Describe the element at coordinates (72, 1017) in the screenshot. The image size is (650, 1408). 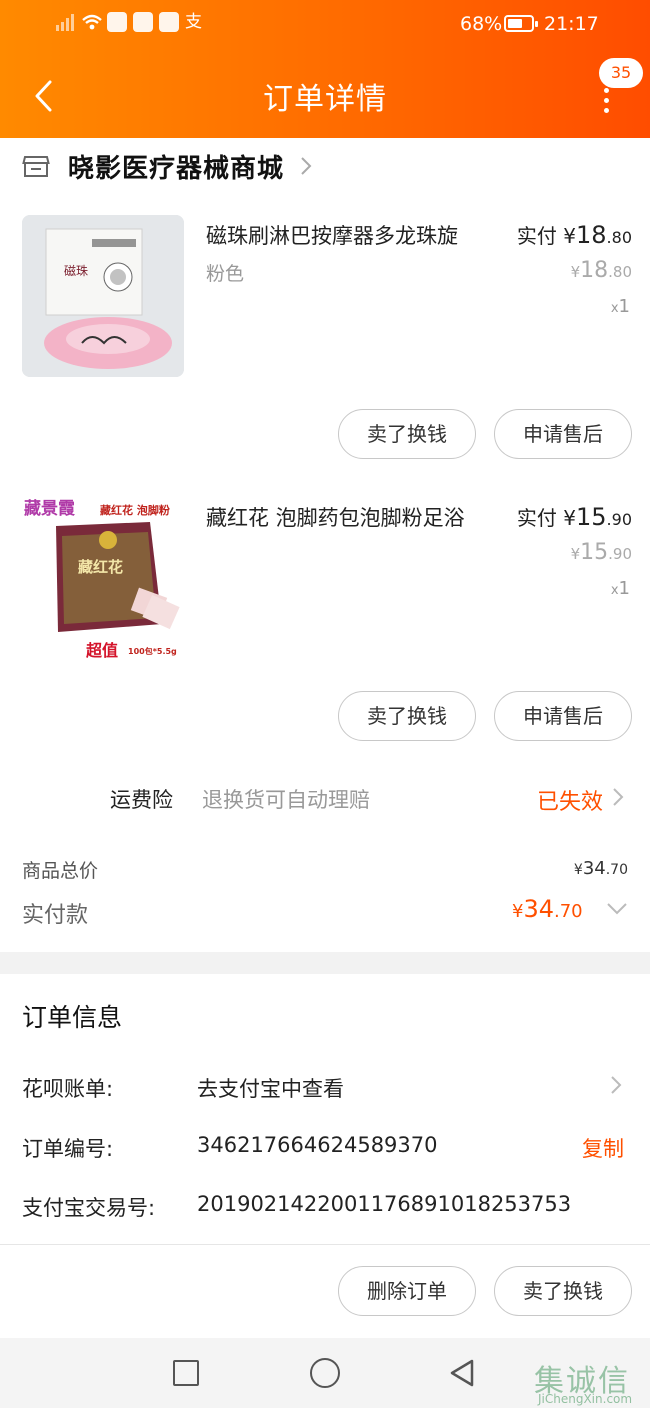
I see `order-info-title: 订单信息` at that location.